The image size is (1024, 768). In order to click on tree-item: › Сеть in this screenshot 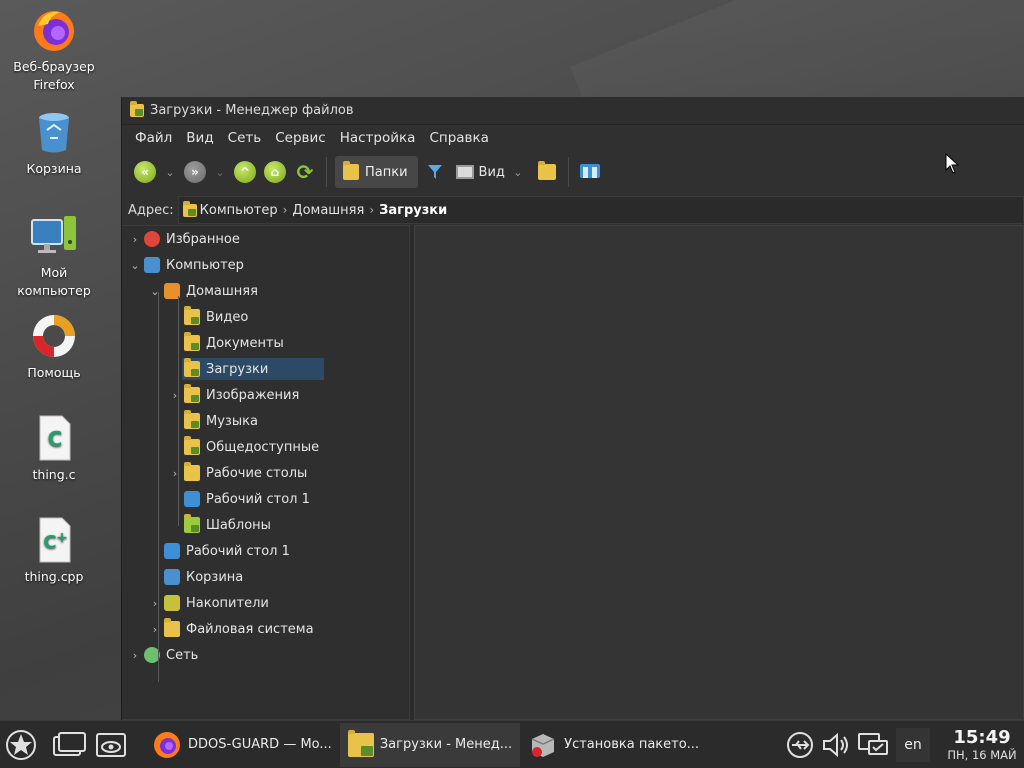, I will do `click(191, 655)`.